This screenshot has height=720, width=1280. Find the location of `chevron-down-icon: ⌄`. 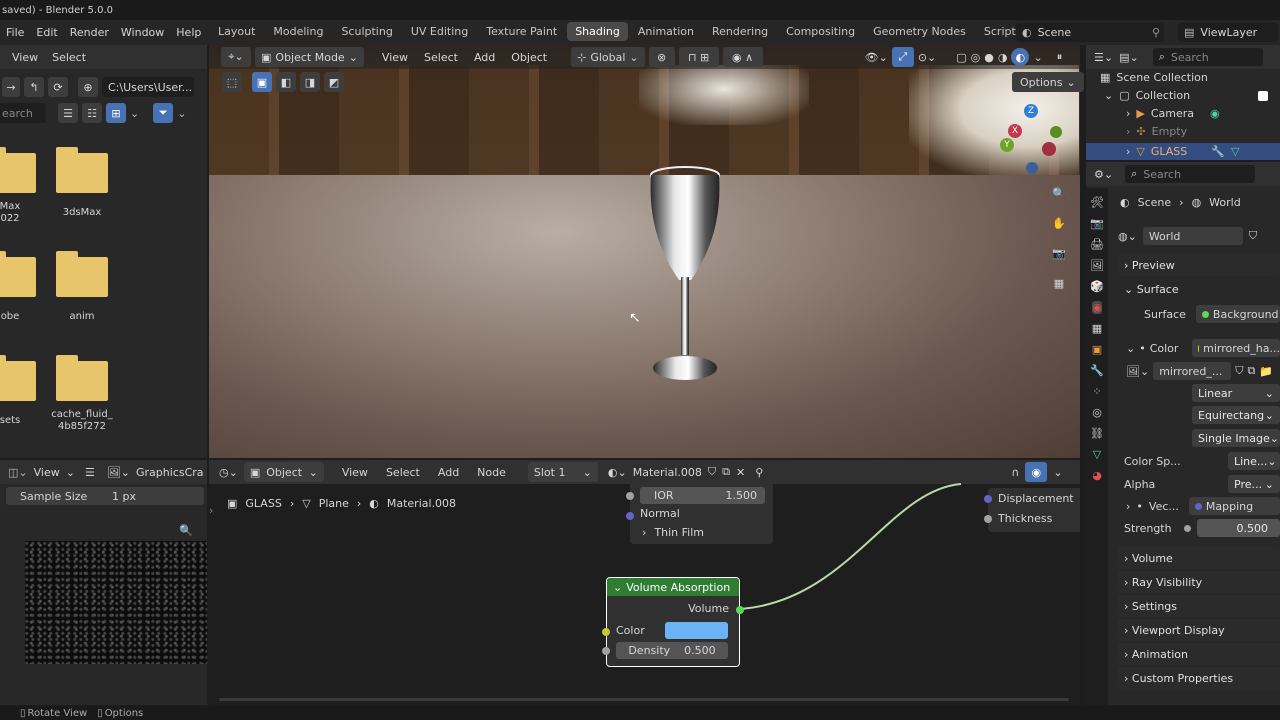

chevron-down-icon: ⌄ is located at coordinates (1130, 348).